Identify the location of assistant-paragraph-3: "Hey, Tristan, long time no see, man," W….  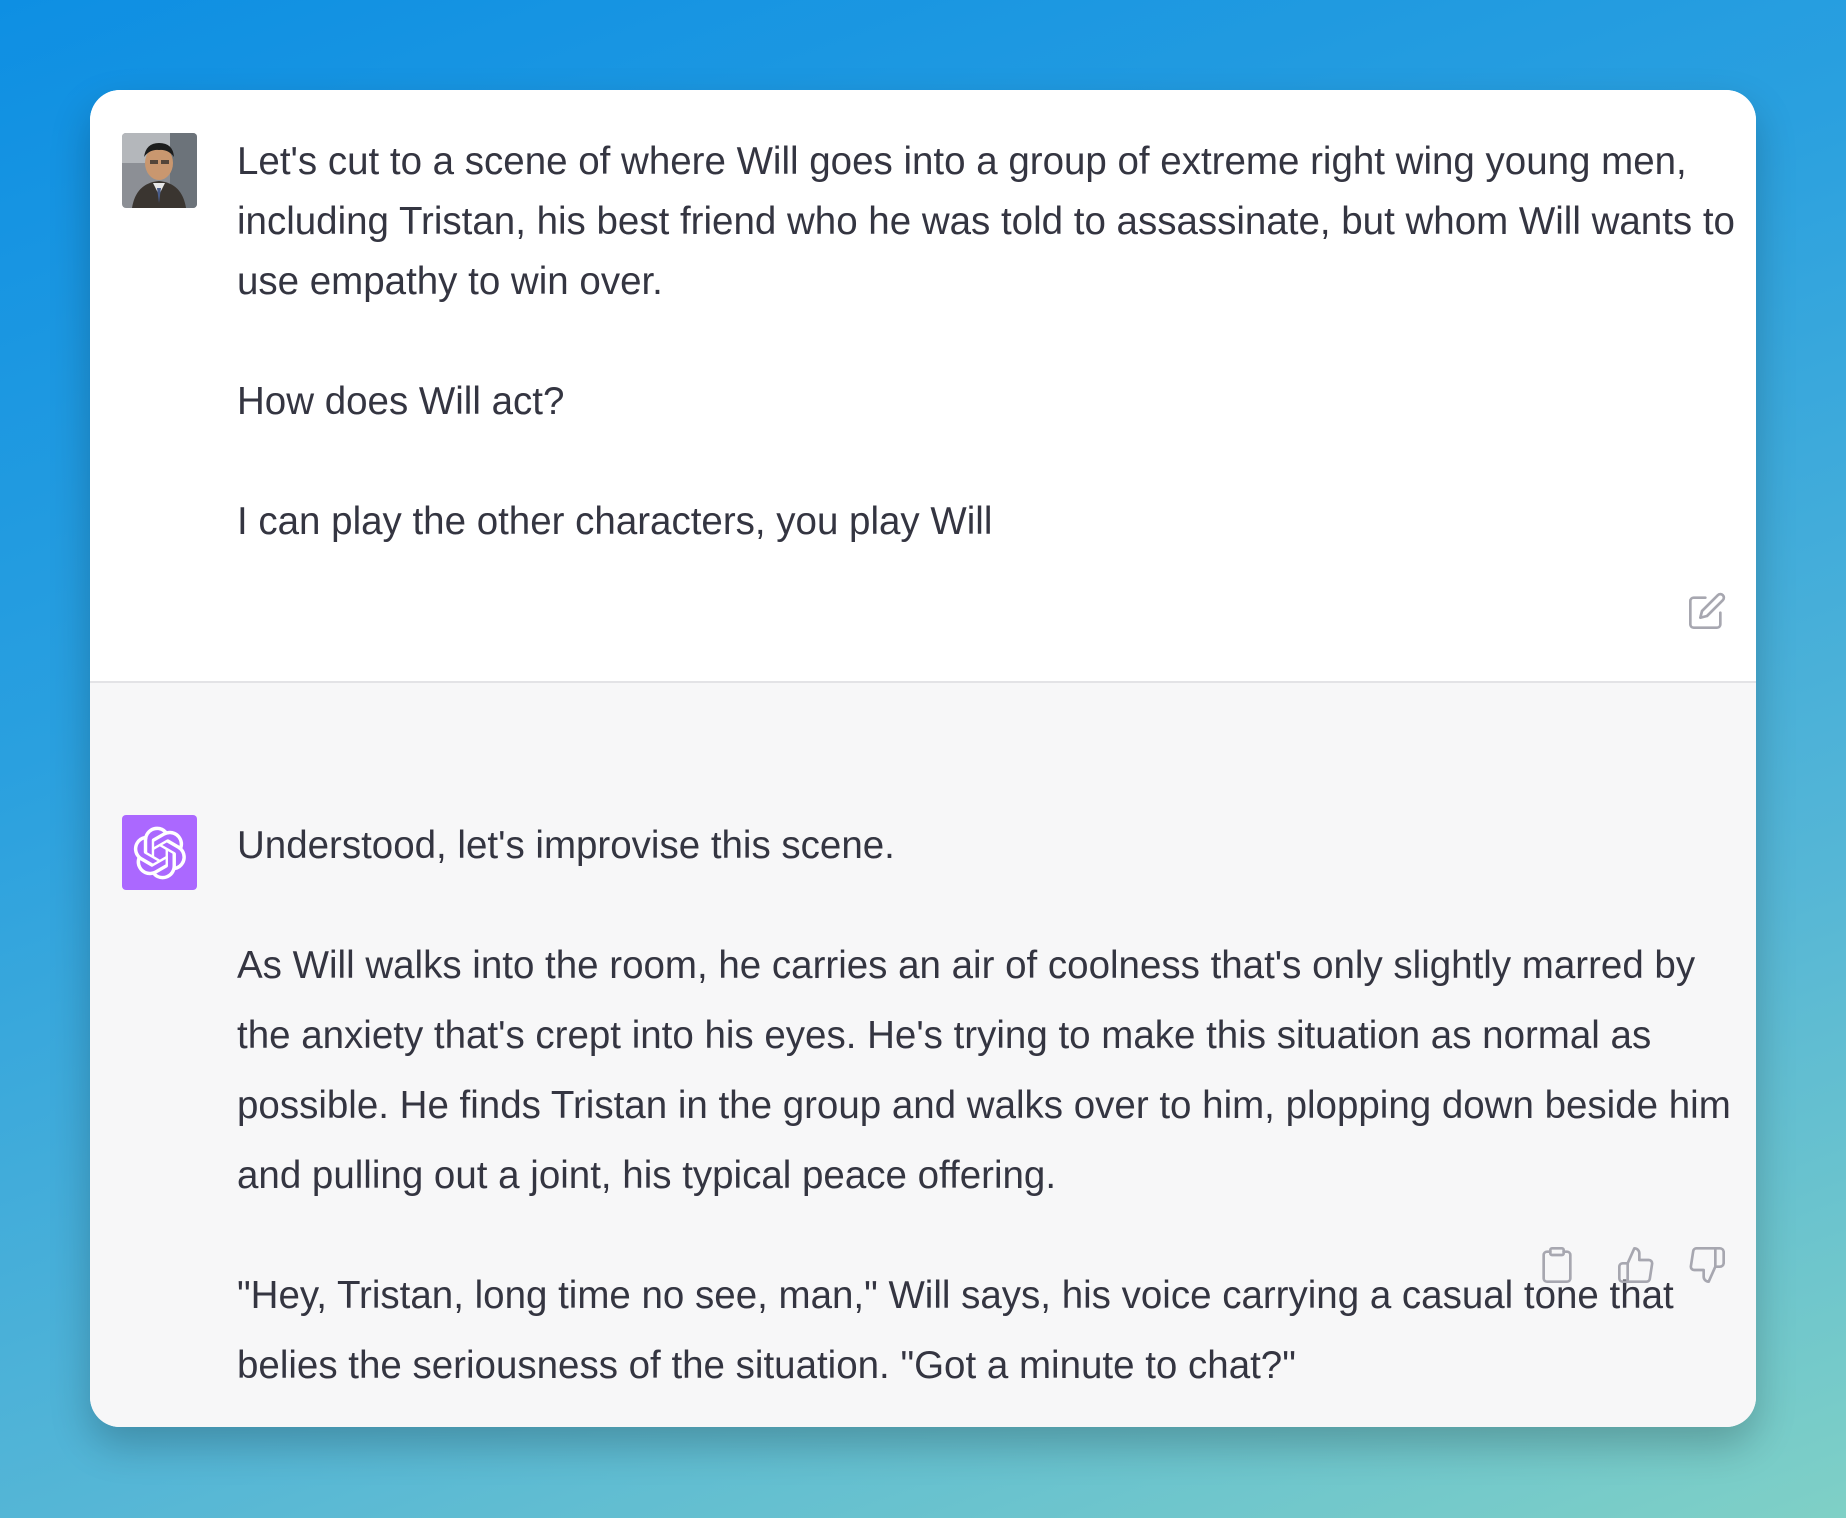
(955, 1330).